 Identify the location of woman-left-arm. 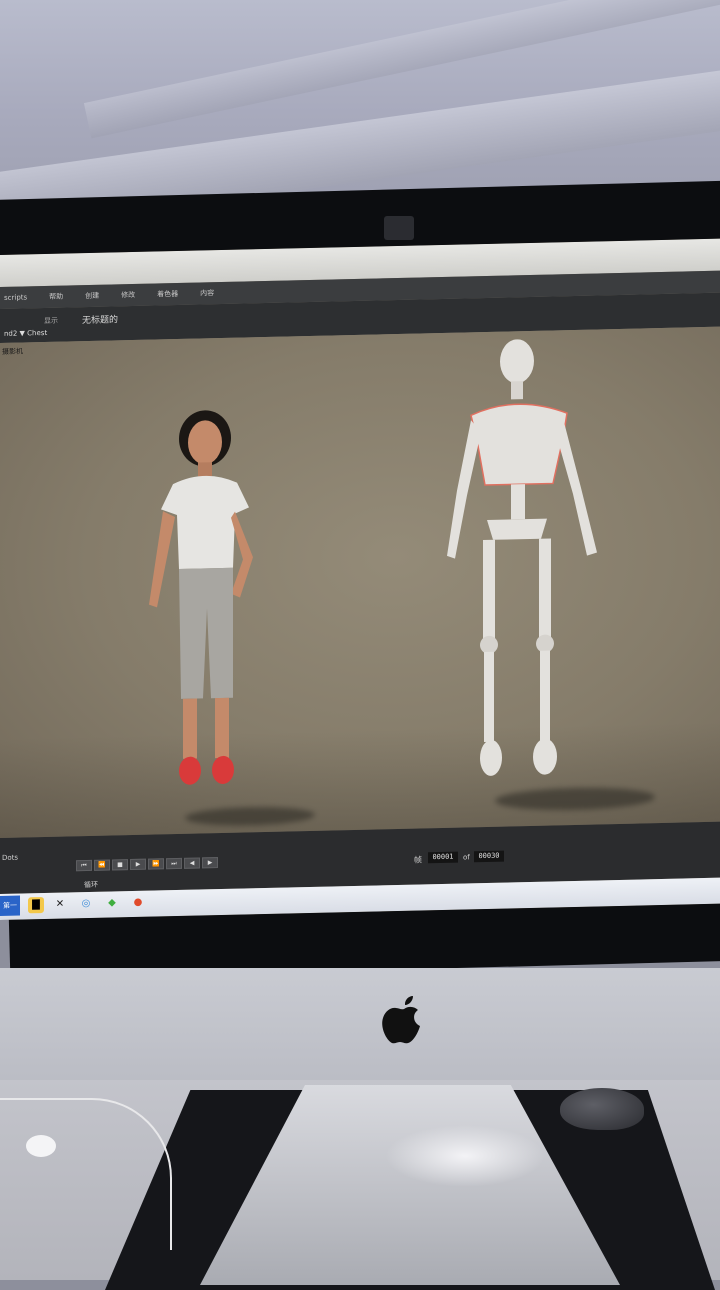
(162, 559).